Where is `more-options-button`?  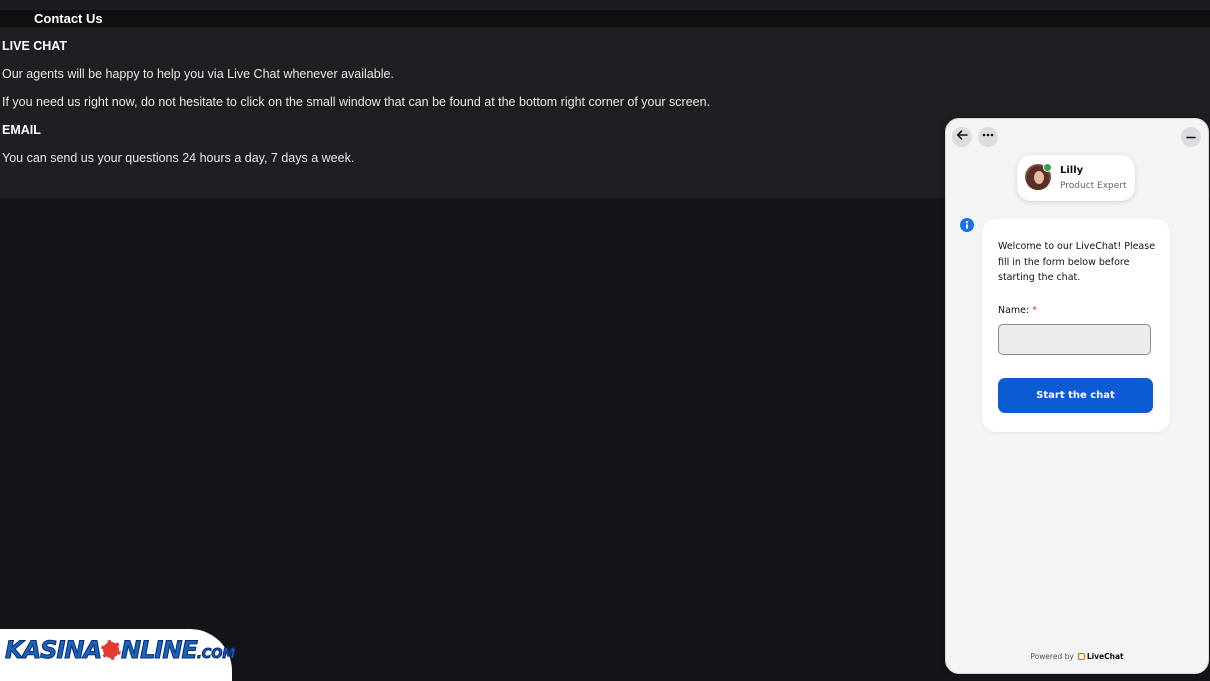
more-options-button is located at coordinates (988, 137).